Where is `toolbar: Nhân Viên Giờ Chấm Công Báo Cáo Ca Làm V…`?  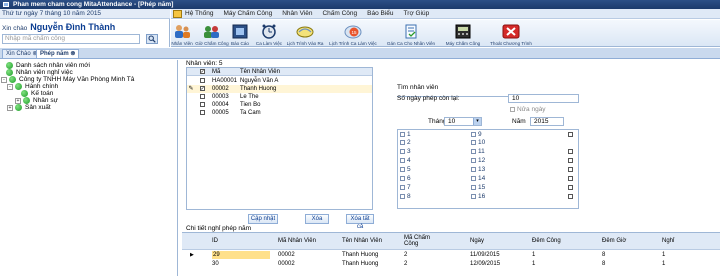 toolbar: Nhân Viên Giờ Chấm Công Báo Cáo Ca Làm V… is located at coordinates (445, 33).